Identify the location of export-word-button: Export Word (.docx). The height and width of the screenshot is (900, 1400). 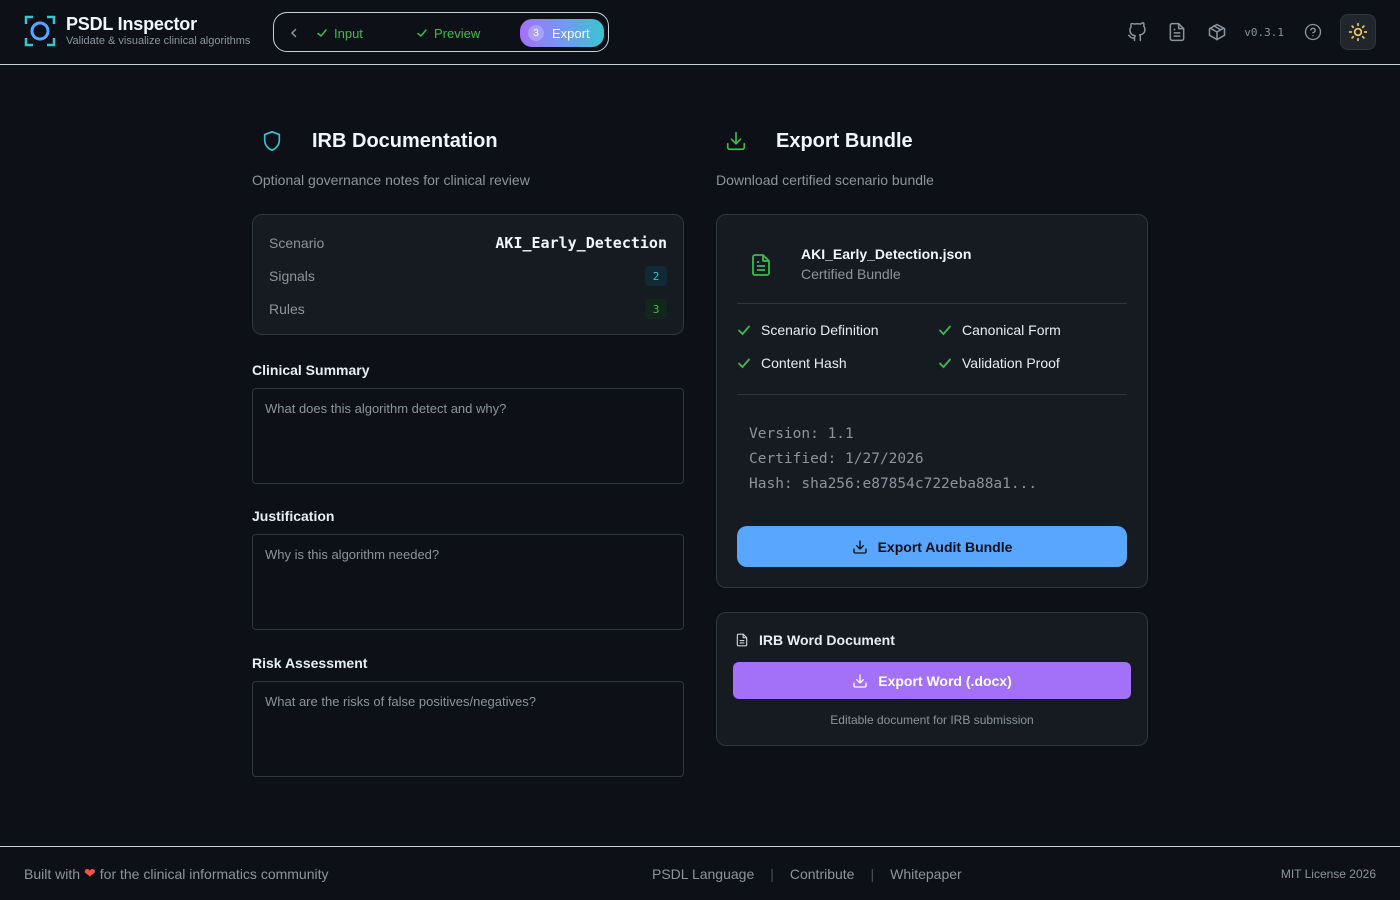
(932, 680).